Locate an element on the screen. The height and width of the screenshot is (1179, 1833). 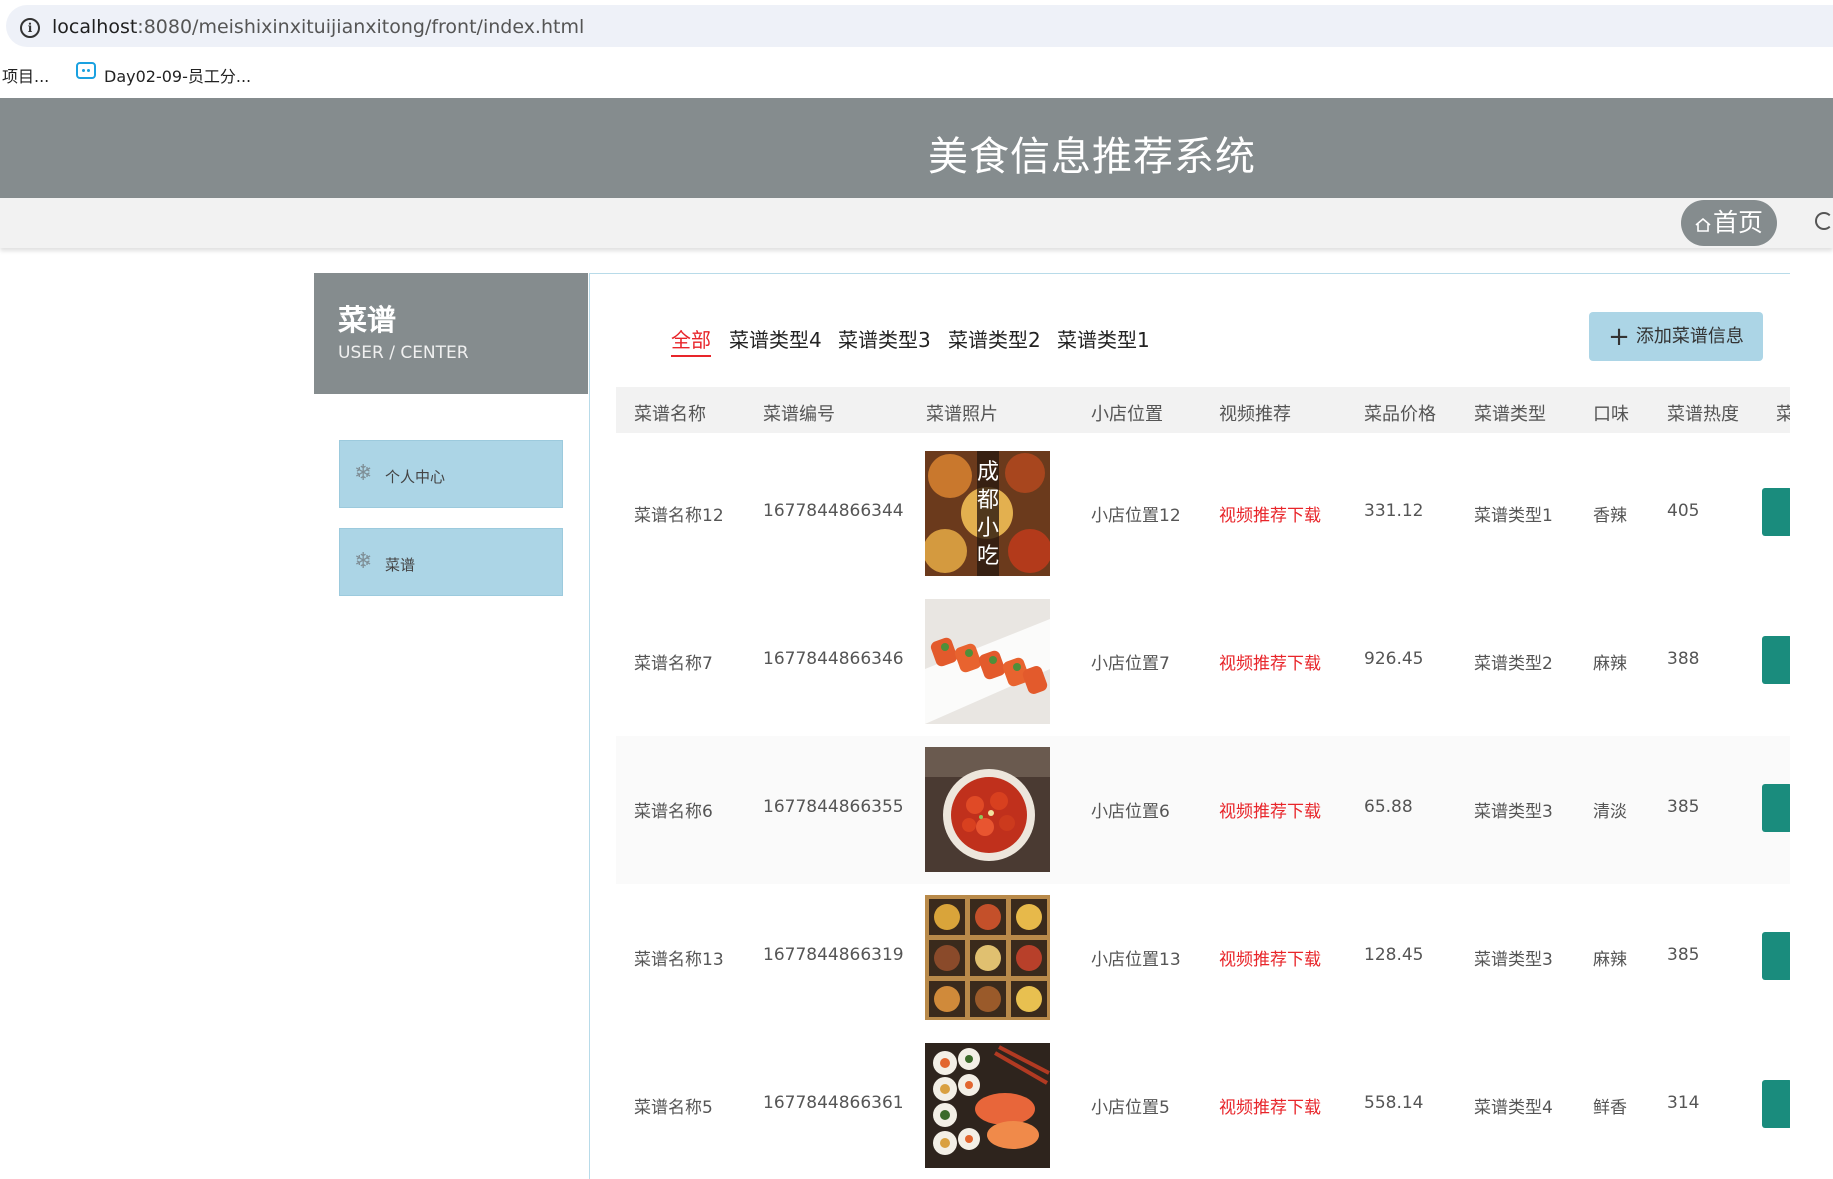
add-recipe-button: + 添加菜谱信息 is located at coordinates (1676, 336).